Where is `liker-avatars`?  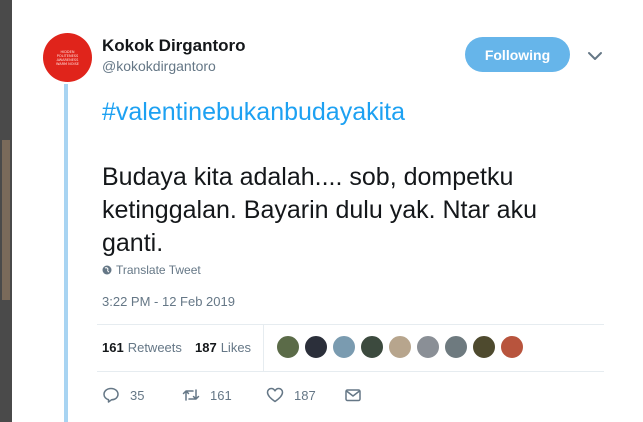 liker-avatars is located at coordinates (400, 347).